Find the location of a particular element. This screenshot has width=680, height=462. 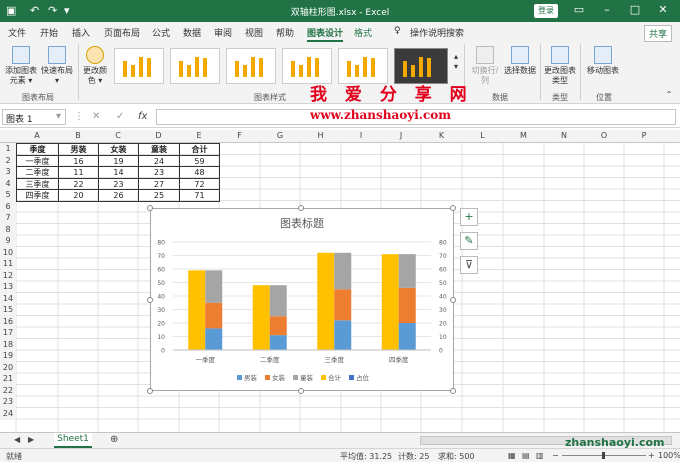

table-cell: 71 is located at coordinates (199, 195).